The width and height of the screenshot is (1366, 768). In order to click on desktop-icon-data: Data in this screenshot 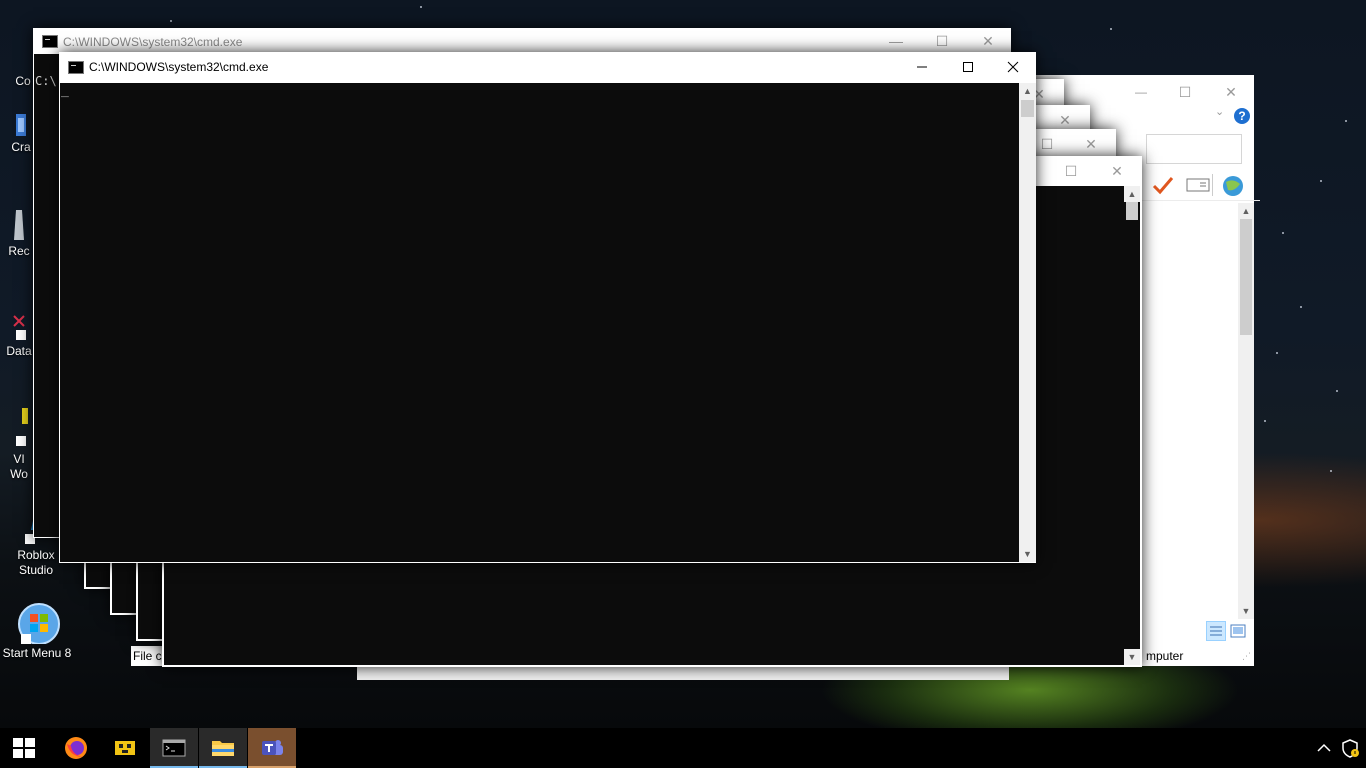, I will do `click(19, 335)`.